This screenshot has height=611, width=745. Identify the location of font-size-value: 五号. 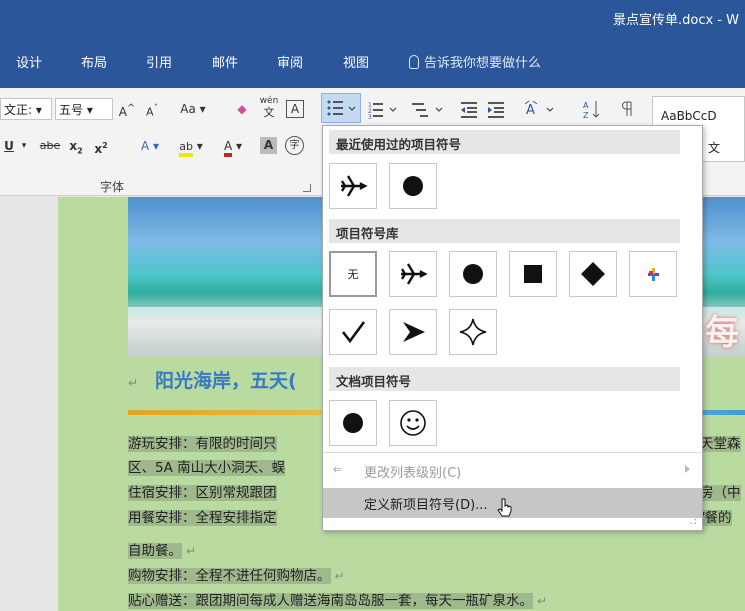
(71, 110).